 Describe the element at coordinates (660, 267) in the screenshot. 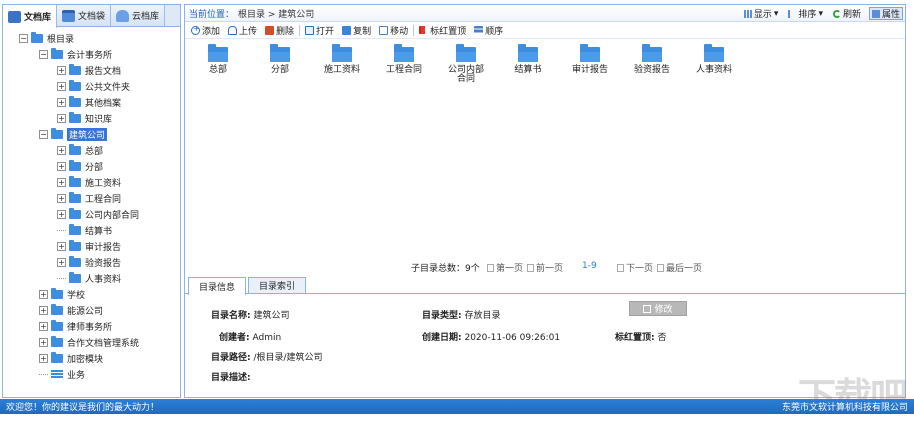

I see `last-page-icon` at that location.